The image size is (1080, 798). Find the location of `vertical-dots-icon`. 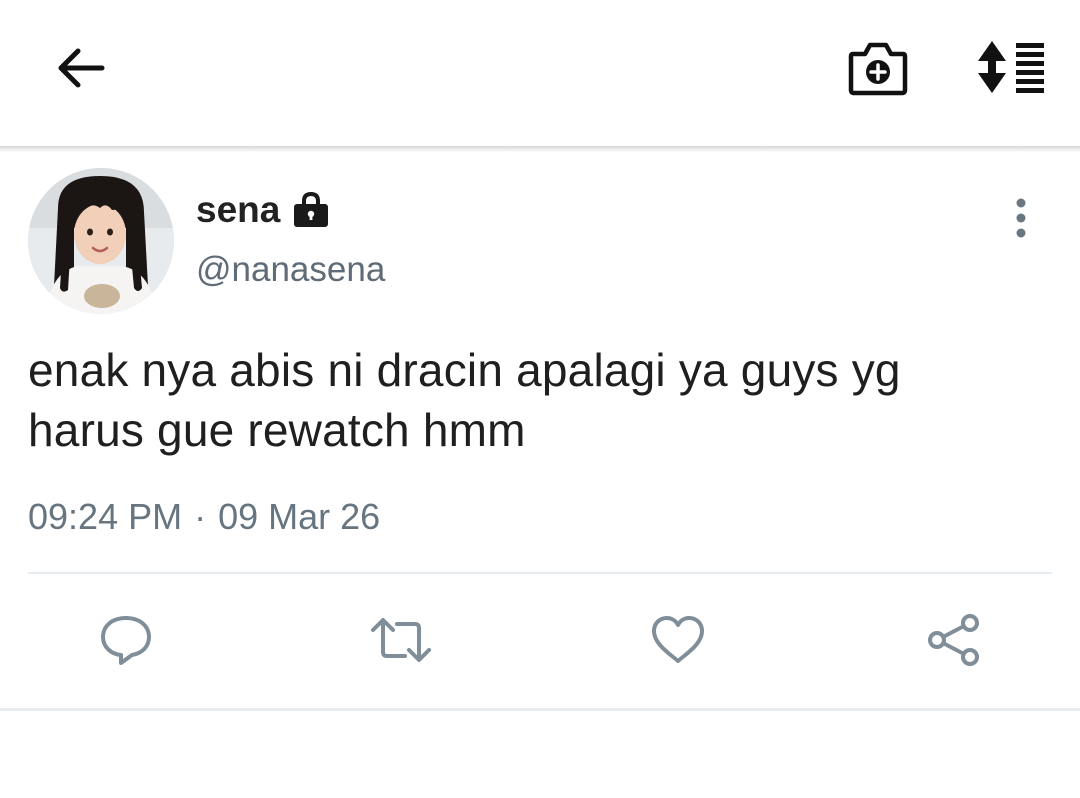

vertical-dots-icon is located at coordinates (1021, 218).